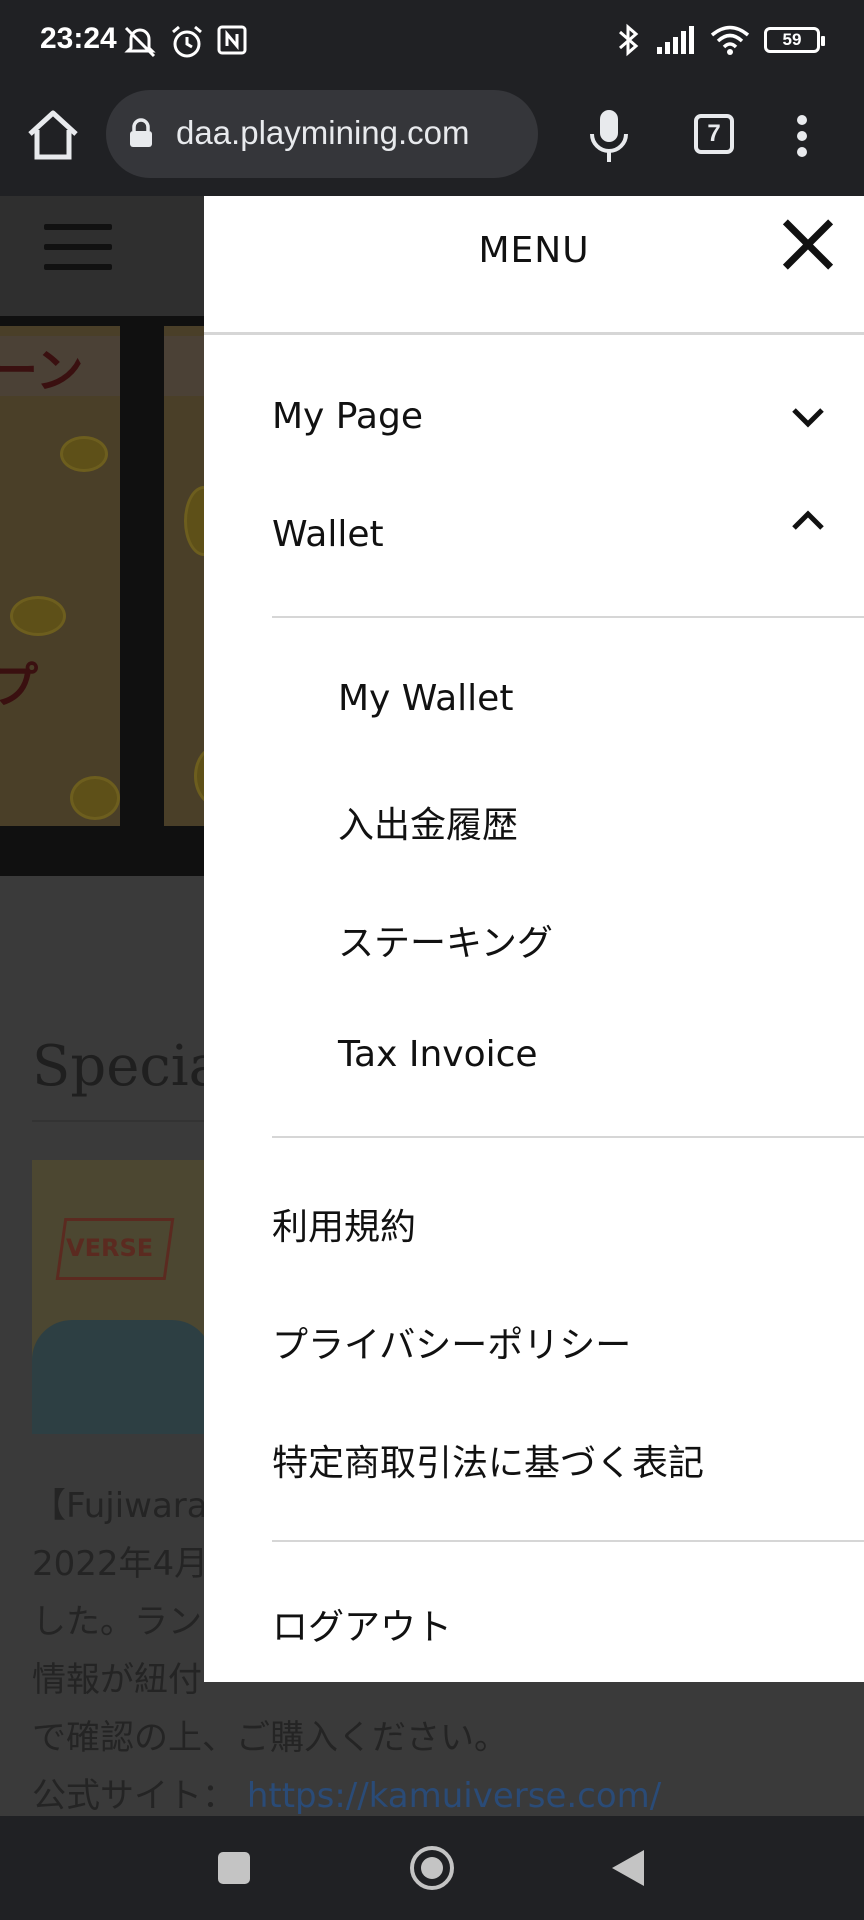 This screenshot has height=1920, width=864. I want to click on nfc-icon, so click(232, 40).